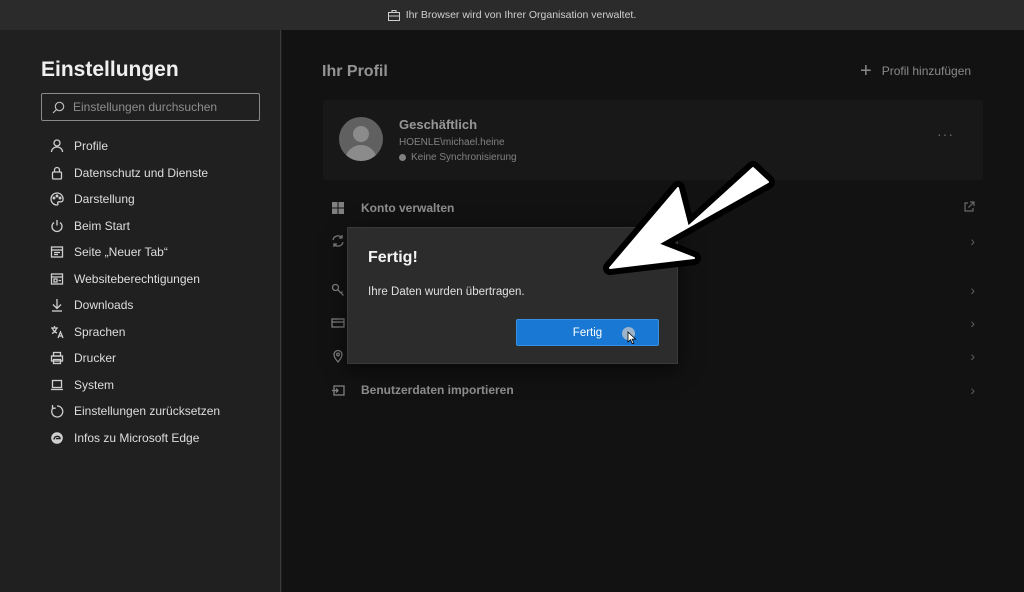  Describe the element at coordinates (110, 69) in the screenshot. I see `sidebar-title: Einstellungen` at that location.